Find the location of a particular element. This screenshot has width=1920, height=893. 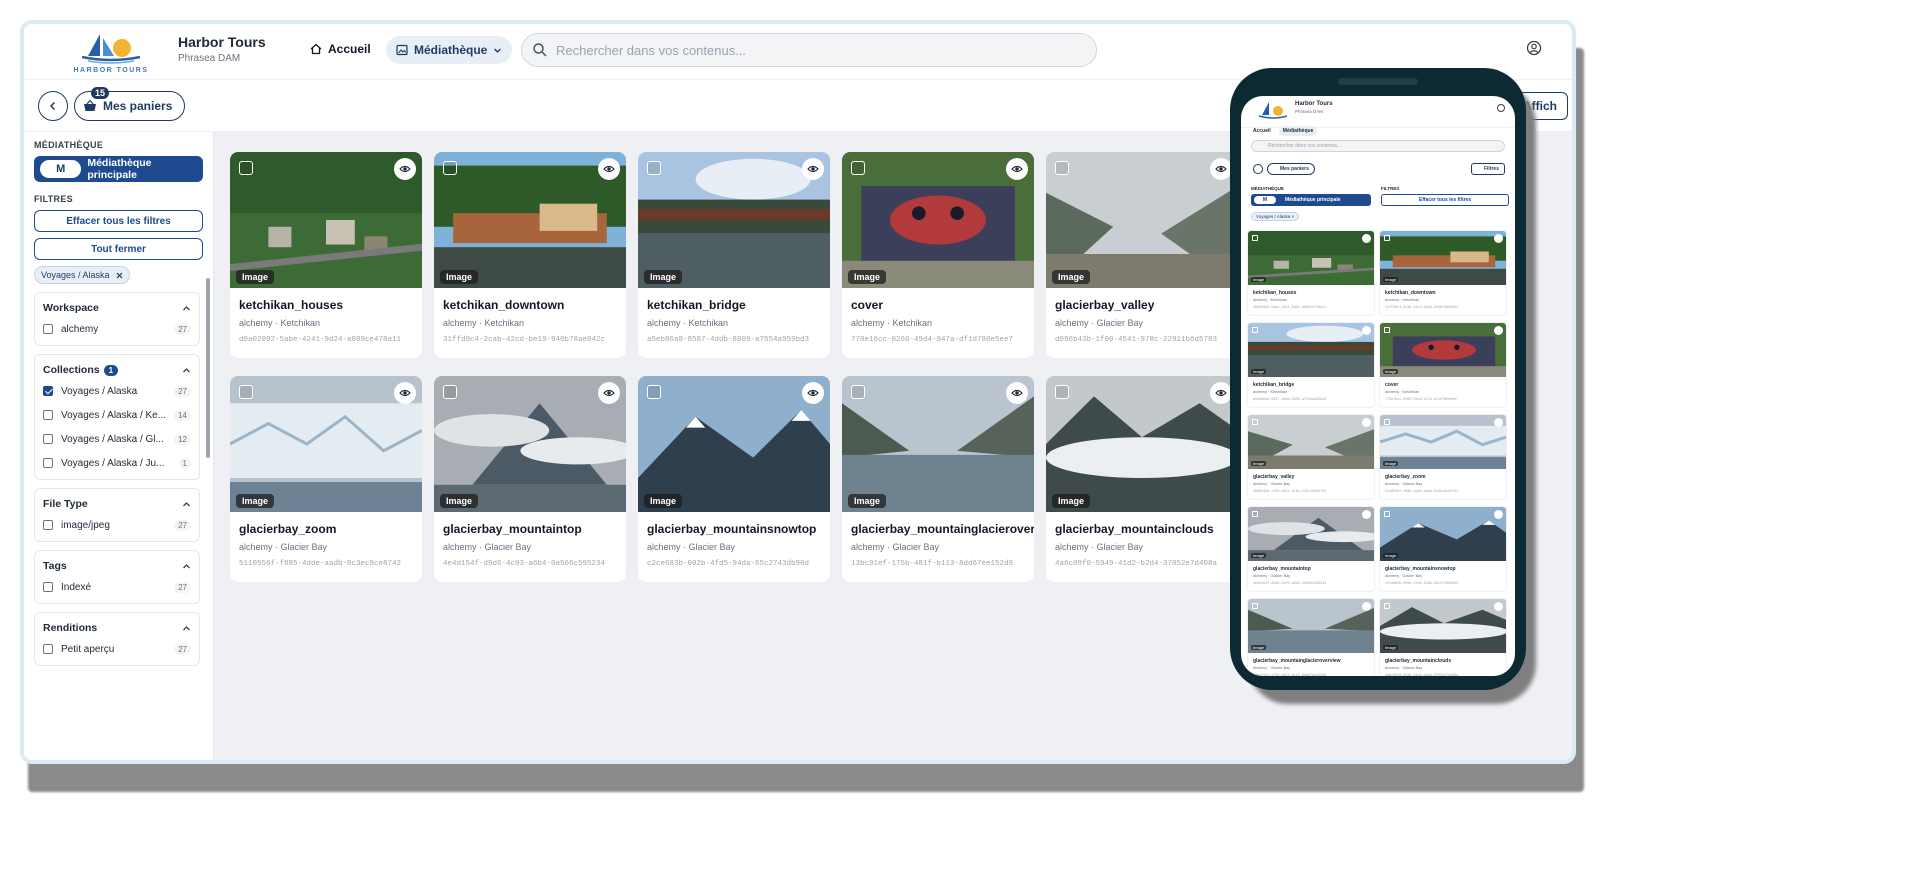

close-all-button: Tout fermer is located at coordinates (118, 249).